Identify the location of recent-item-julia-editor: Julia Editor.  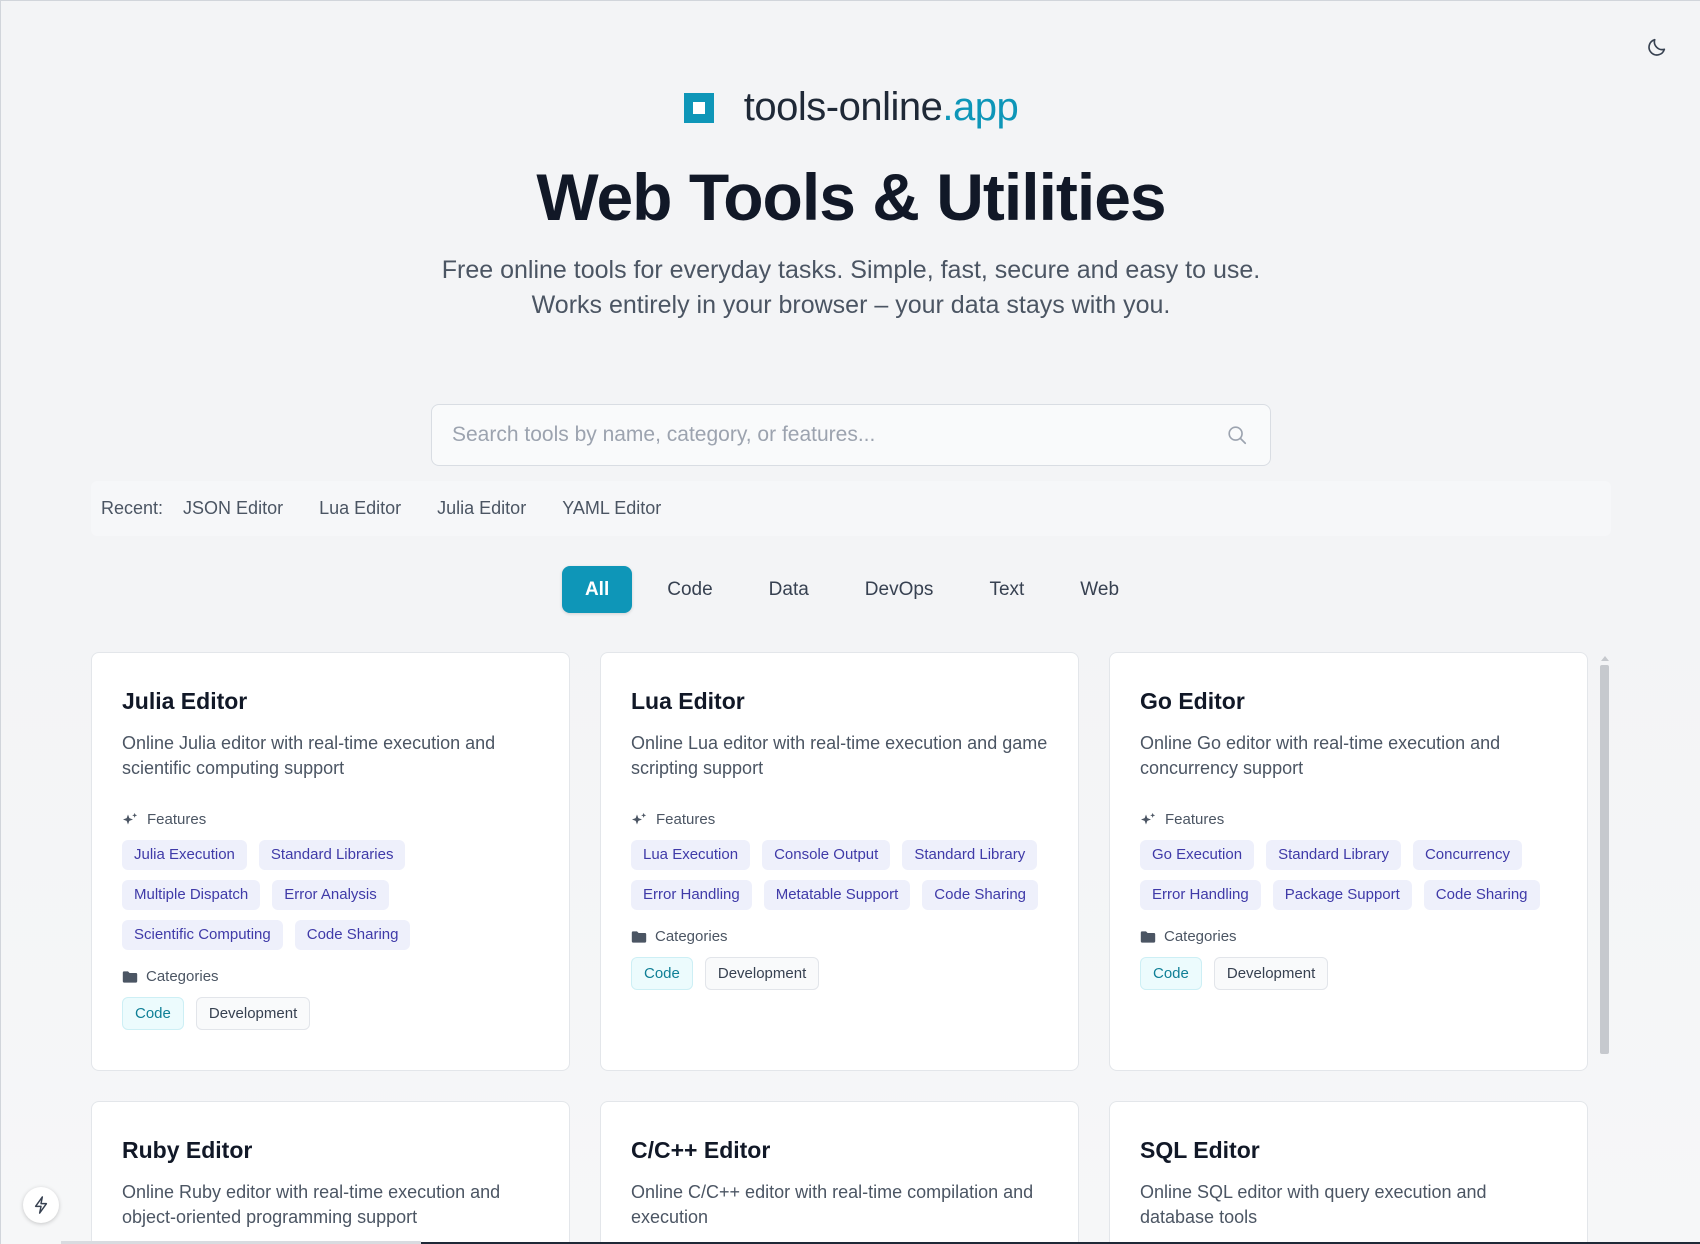
(481, 508).